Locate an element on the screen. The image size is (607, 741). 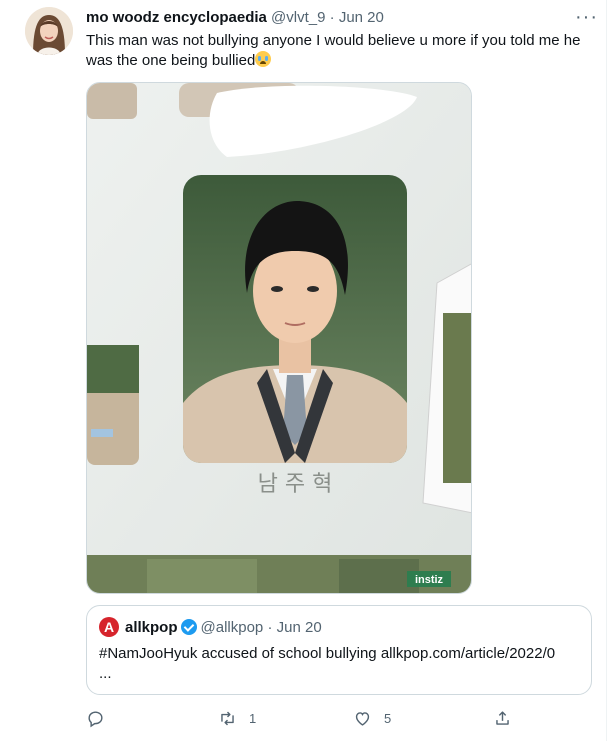
retweet-count: 1 is located at coordinates (253, 718).